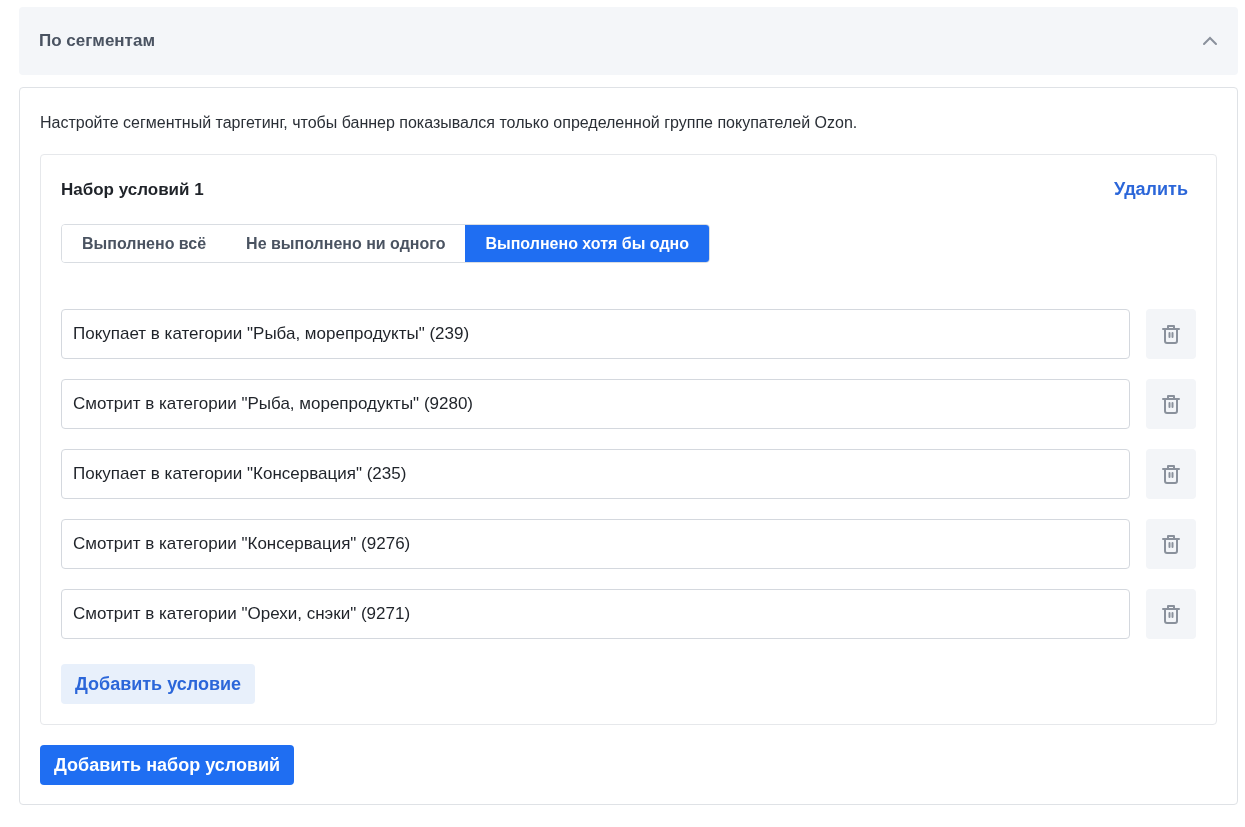  I want to click on mode-tab: Выполнено хотя бы одно, so click(587, 243).